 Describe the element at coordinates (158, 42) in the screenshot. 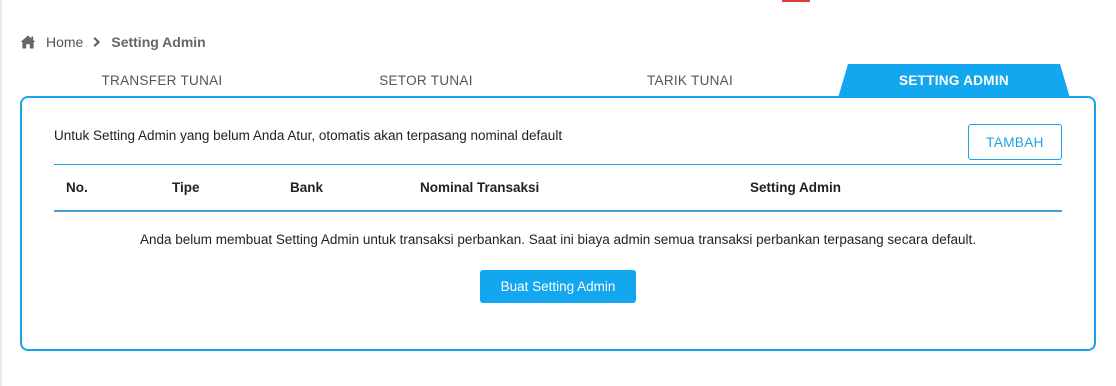

I see `breadcrumb-current: Setting Admin` at that location.